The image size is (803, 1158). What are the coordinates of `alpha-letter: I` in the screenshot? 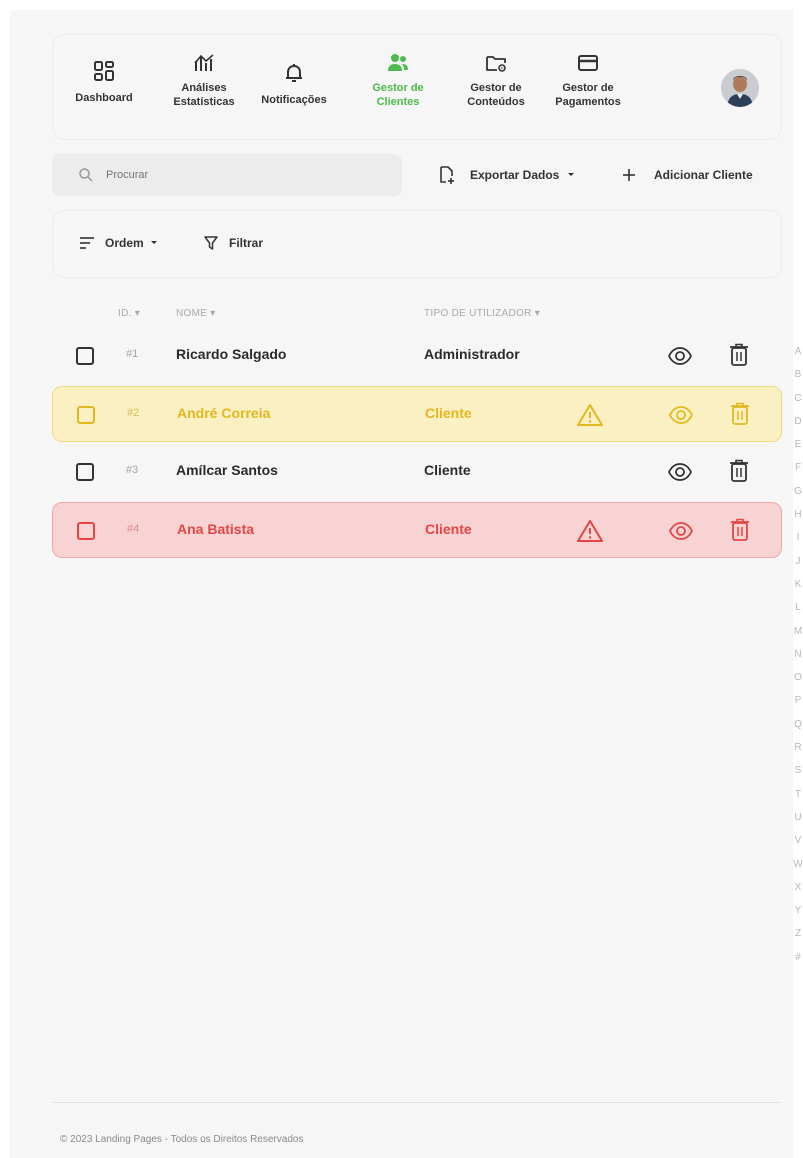 It's located at (797, 543).